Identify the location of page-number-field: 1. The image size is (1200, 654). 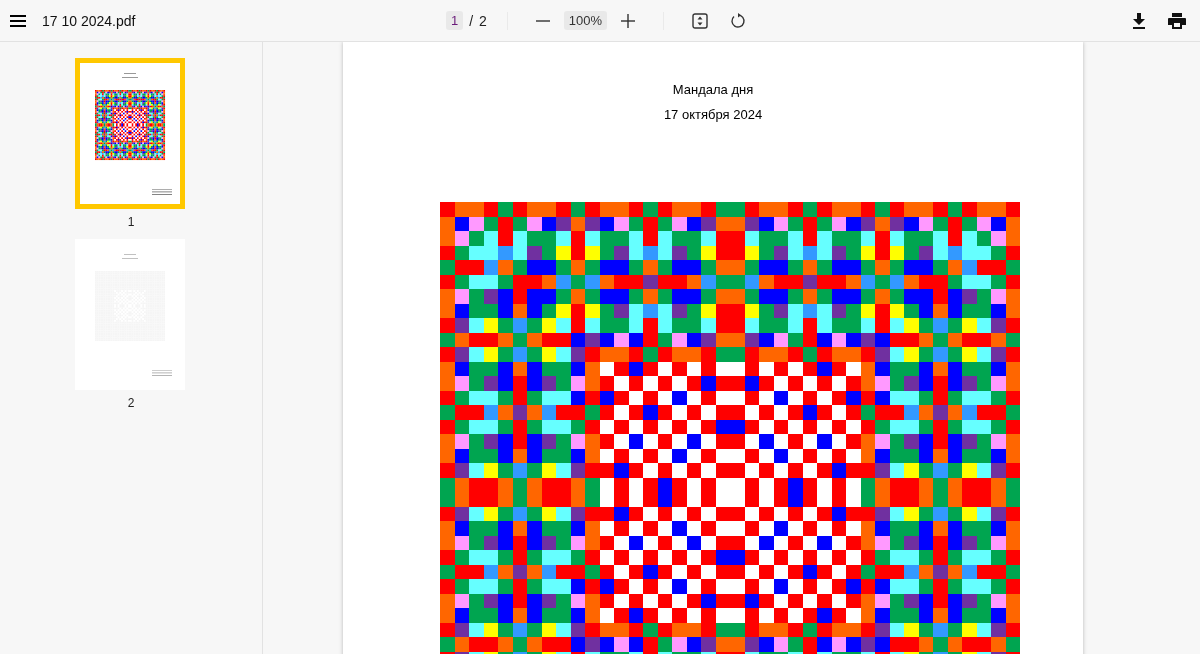
(454, 20).